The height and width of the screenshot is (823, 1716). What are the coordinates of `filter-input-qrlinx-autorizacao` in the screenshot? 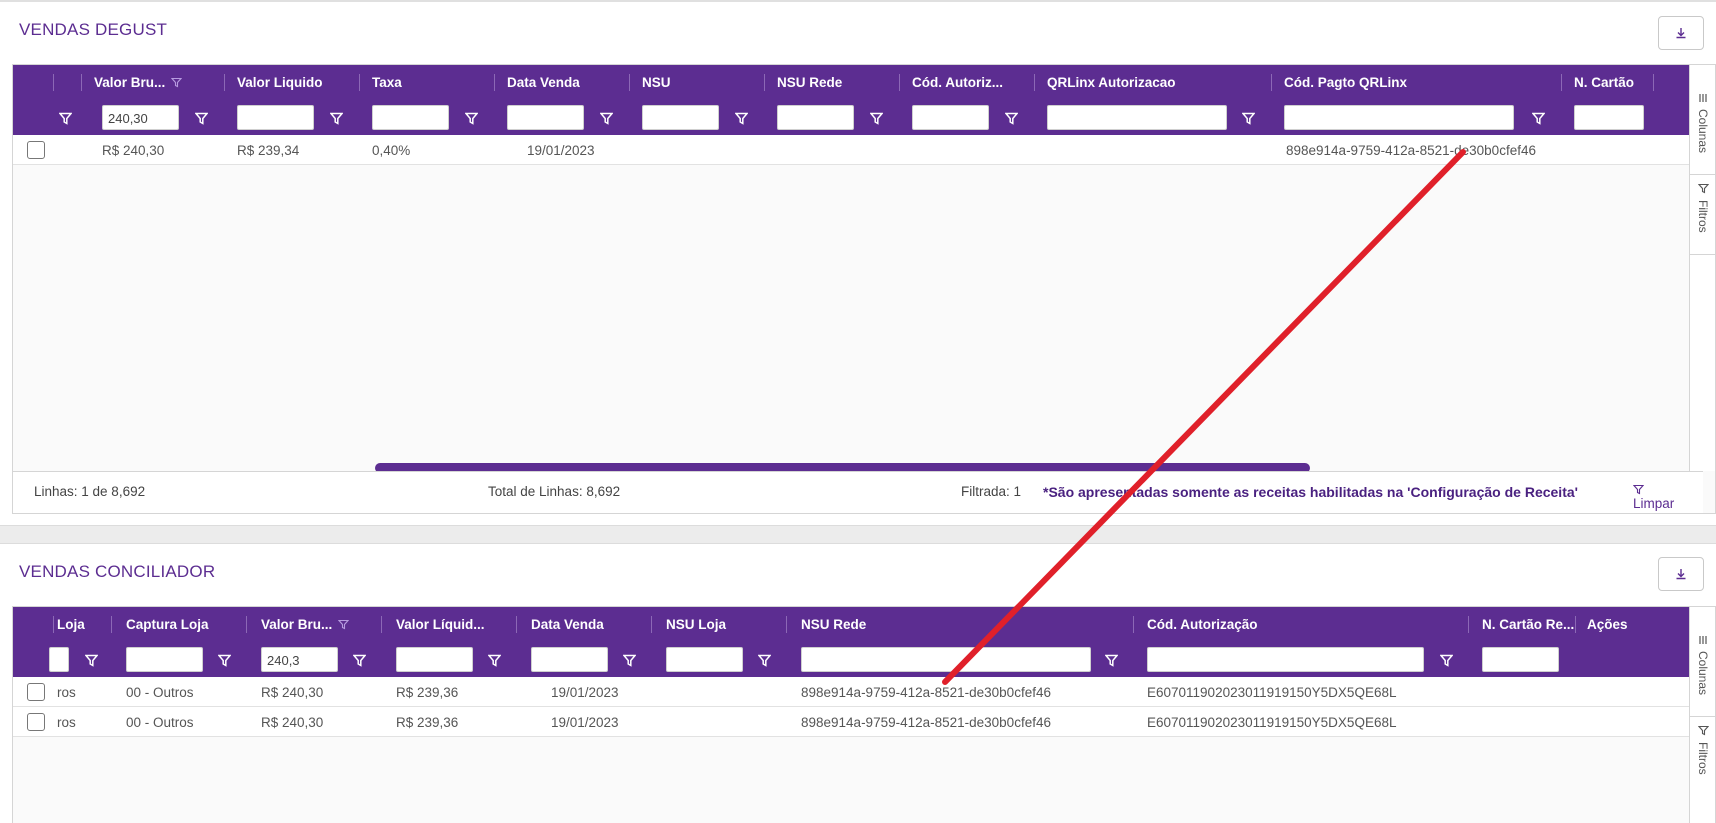 It's located at (1137, 117).